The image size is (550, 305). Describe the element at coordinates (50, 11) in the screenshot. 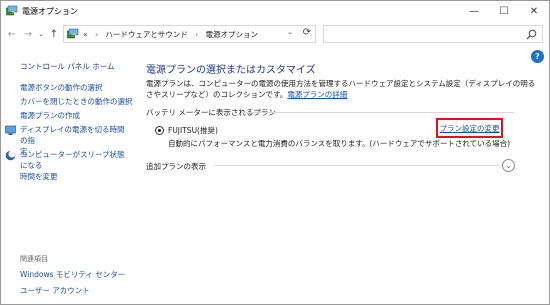

I see `window-title: 電源オプション` at that location.